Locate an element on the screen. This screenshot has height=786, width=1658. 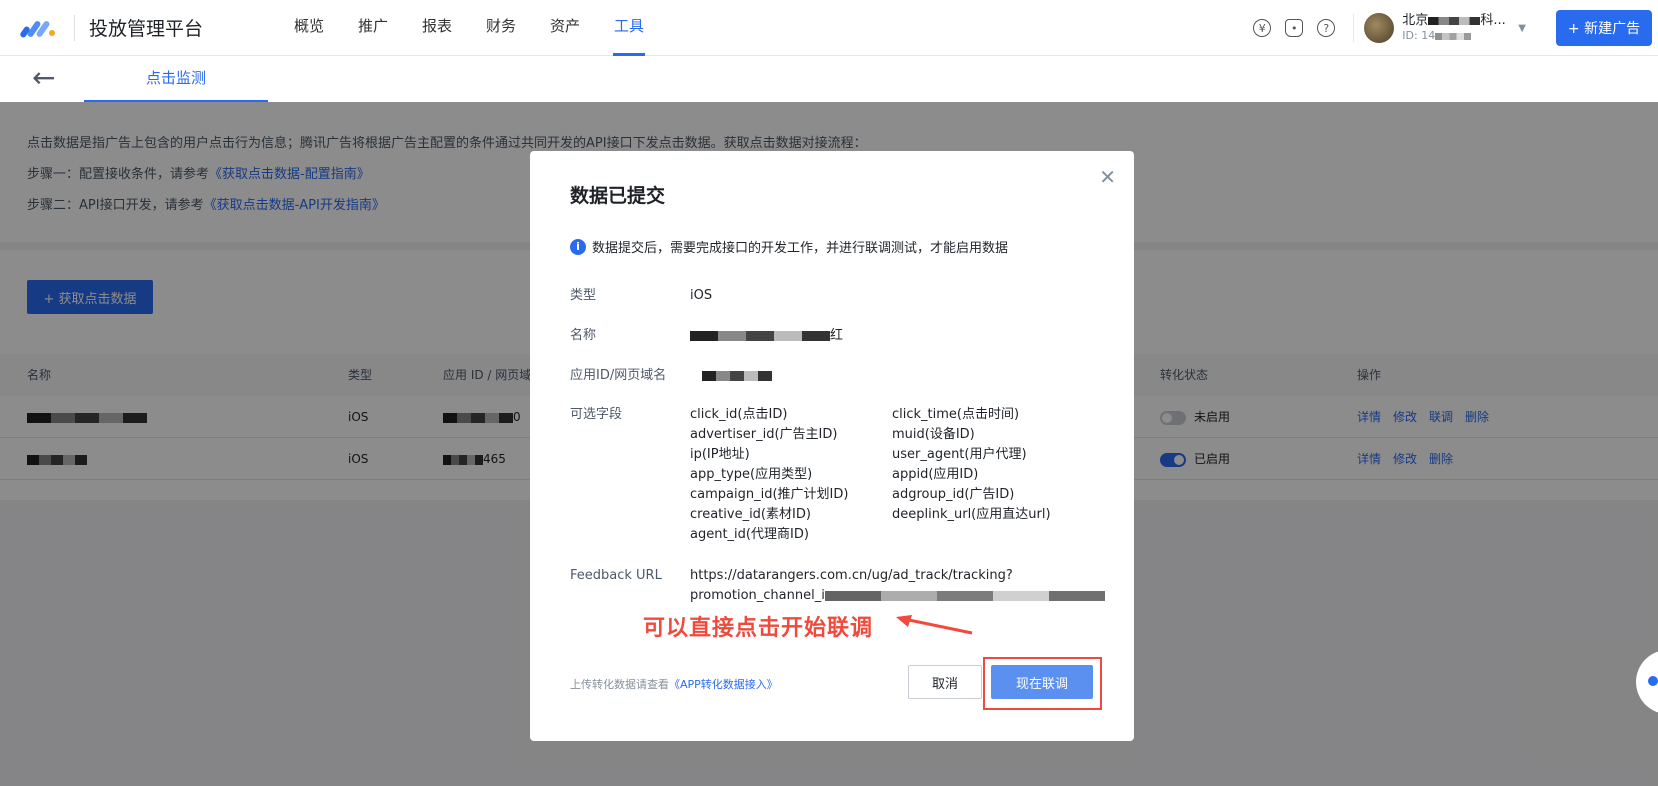
account-id-text: ID: 14 is located at coordinates (1419, 35).